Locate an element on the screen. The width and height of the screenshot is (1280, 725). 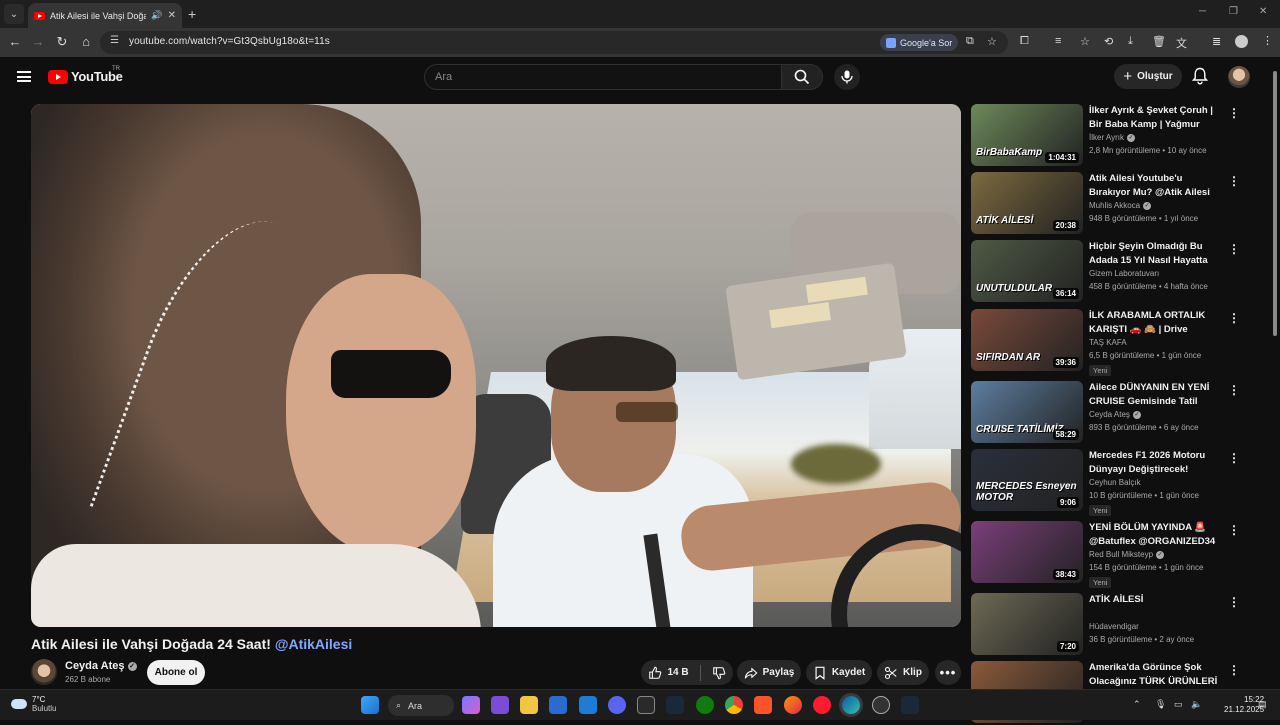
like-count: 14 B is located at coordinates (677, 672).